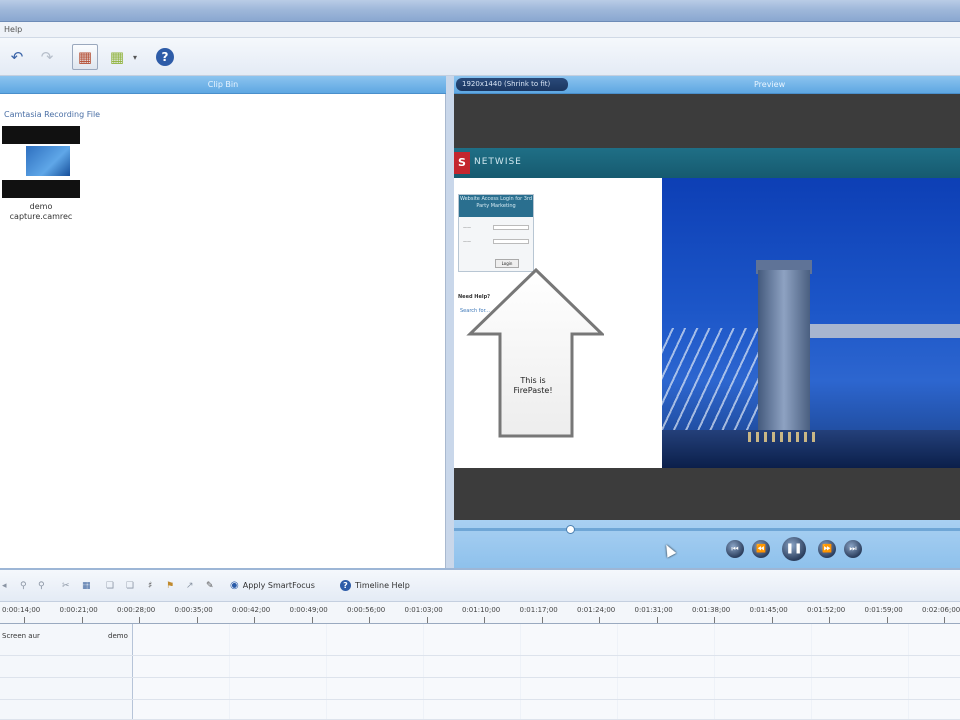 The image size is (960, 720). What do you see at coordinates (190, 586) in the screenshot?
I see `extend-frame-icon: ↗` at bounding box center [190, 586].